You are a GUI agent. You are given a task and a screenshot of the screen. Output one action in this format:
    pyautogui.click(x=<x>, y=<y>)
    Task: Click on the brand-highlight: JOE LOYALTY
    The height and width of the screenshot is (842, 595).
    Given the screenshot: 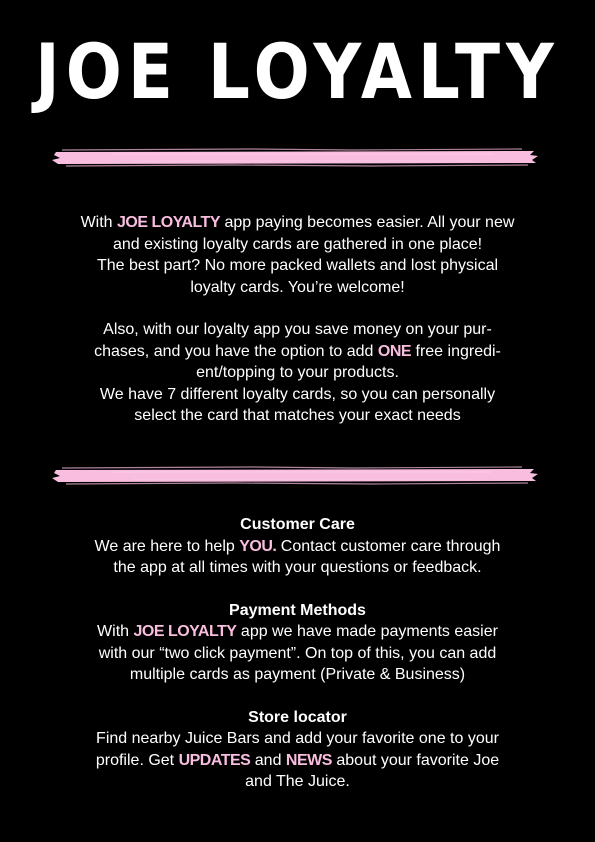 What is the action you would take?
    pyautogui.click(x=168, y=222)
    